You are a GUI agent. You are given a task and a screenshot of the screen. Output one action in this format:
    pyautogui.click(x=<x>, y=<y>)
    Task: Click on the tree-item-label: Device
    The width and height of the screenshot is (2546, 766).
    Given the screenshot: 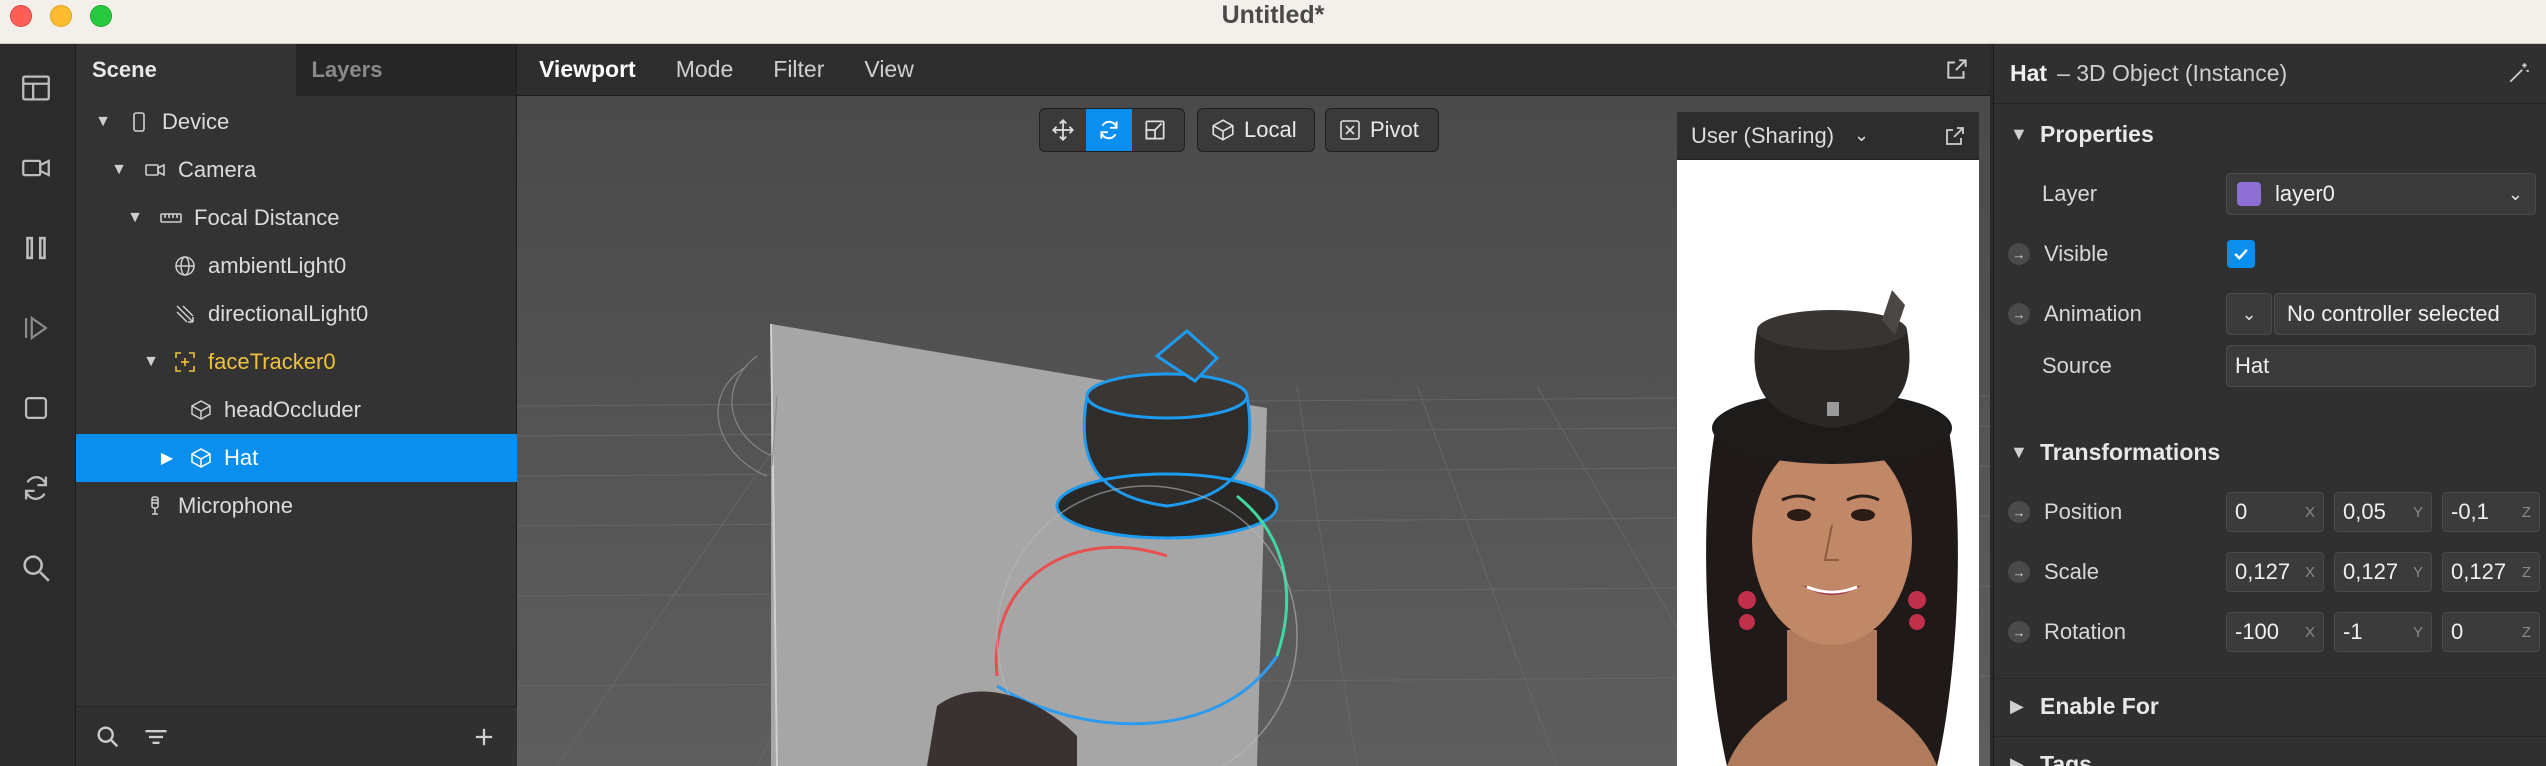 What is the action you would take?
    pyautogui.click(x=196, y=121)
    